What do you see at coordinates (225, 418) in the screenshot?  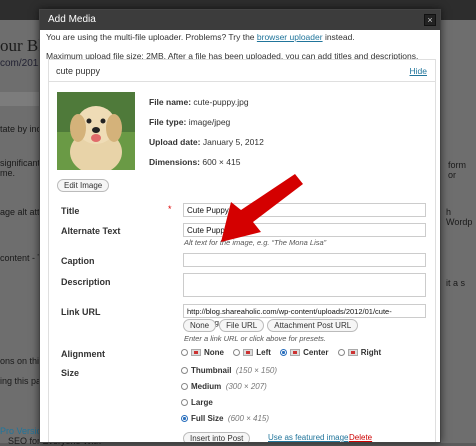 I see `size-full: Full Size (600 × 415)` at bounding box center [225, 418].